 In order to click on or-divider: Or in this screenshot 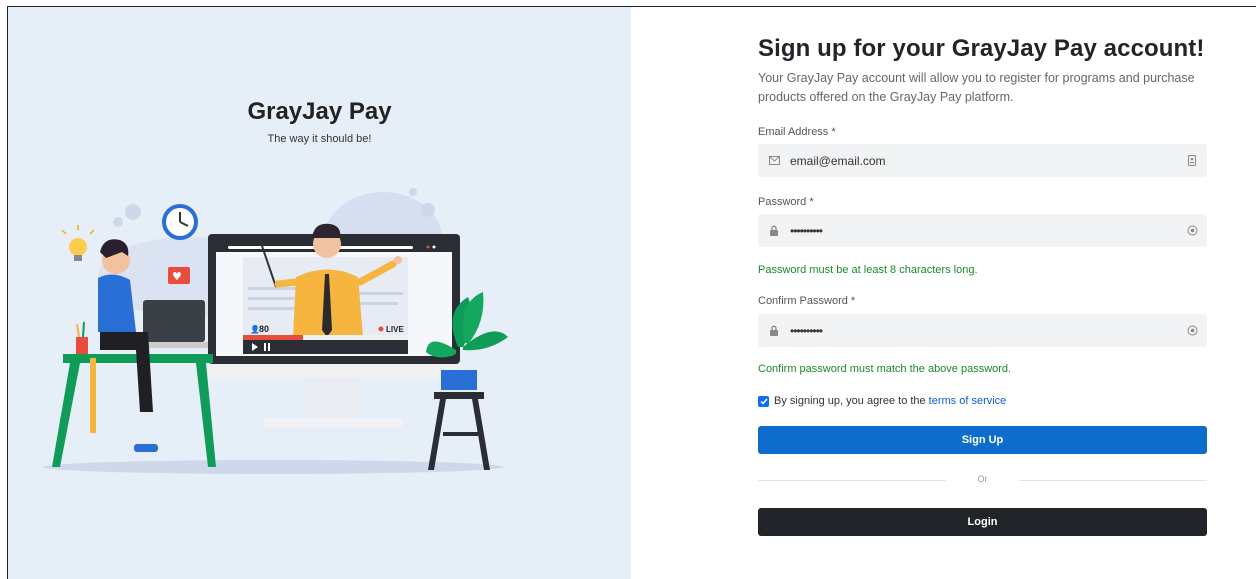, I will do `click(982, 479)`.